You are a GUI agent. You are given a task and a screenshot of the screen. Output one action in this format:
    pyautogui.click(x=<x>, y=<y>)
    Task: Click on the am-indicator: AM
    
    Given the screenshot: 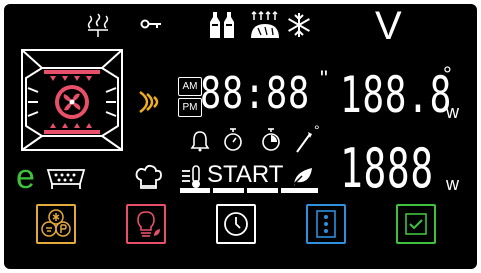 What is the action you would take?
    pyautogui.click(x=190, y=86)
    